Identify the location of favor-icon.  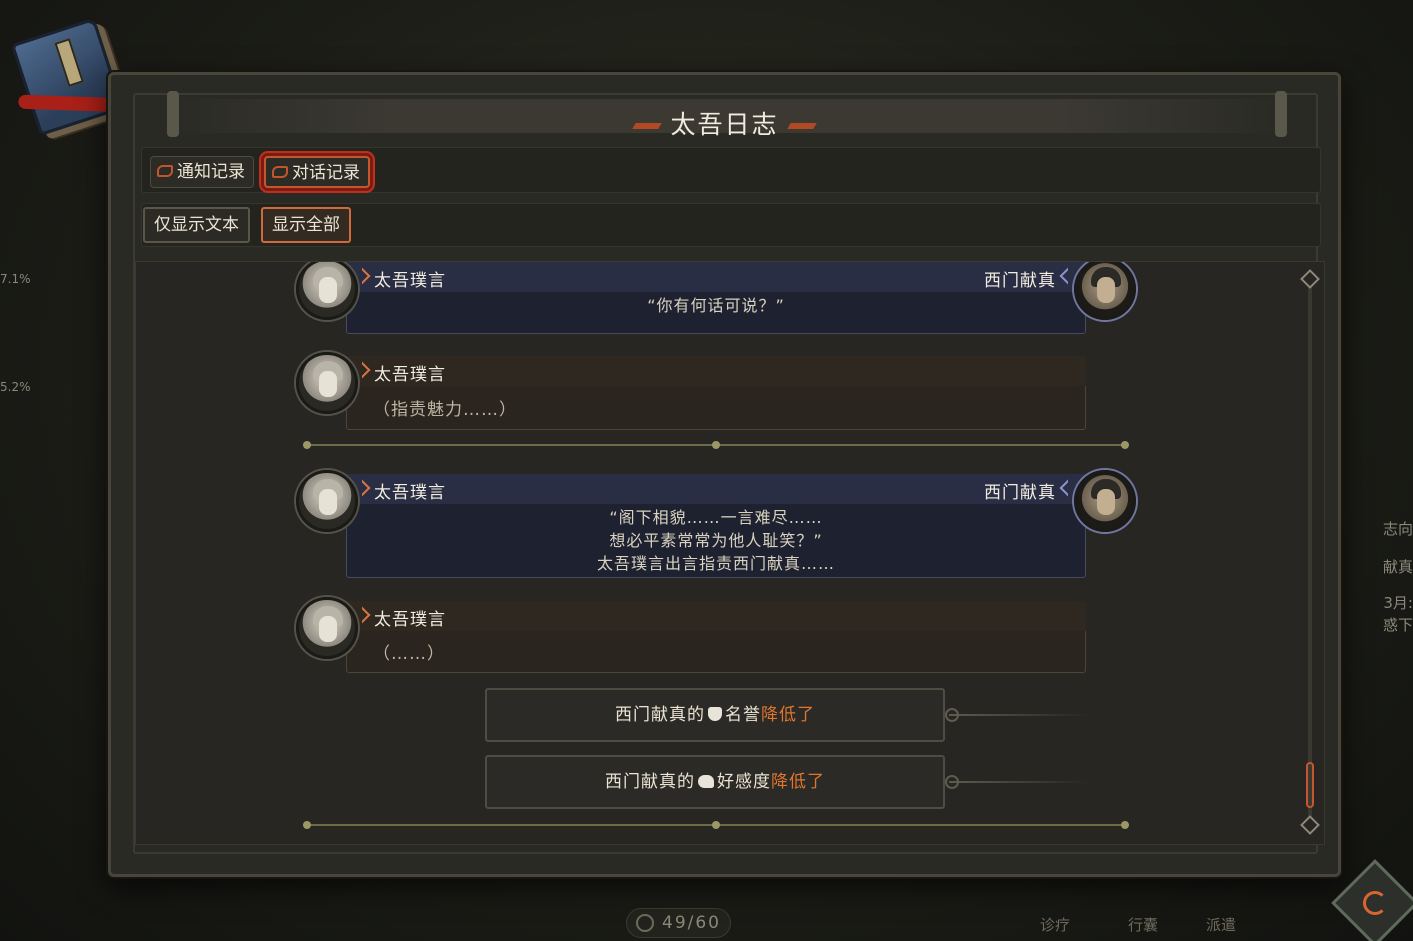
(706, 781).